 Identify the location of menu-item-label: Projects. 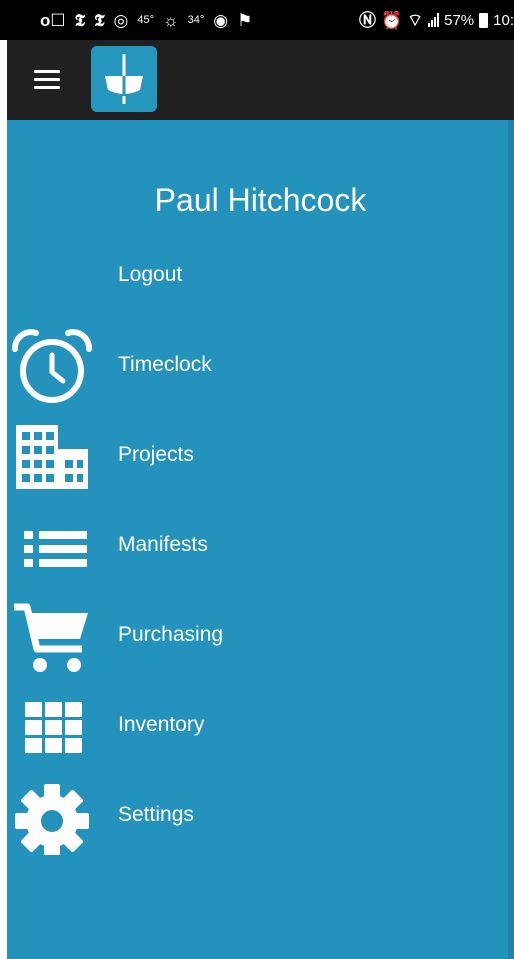
(156, 454).